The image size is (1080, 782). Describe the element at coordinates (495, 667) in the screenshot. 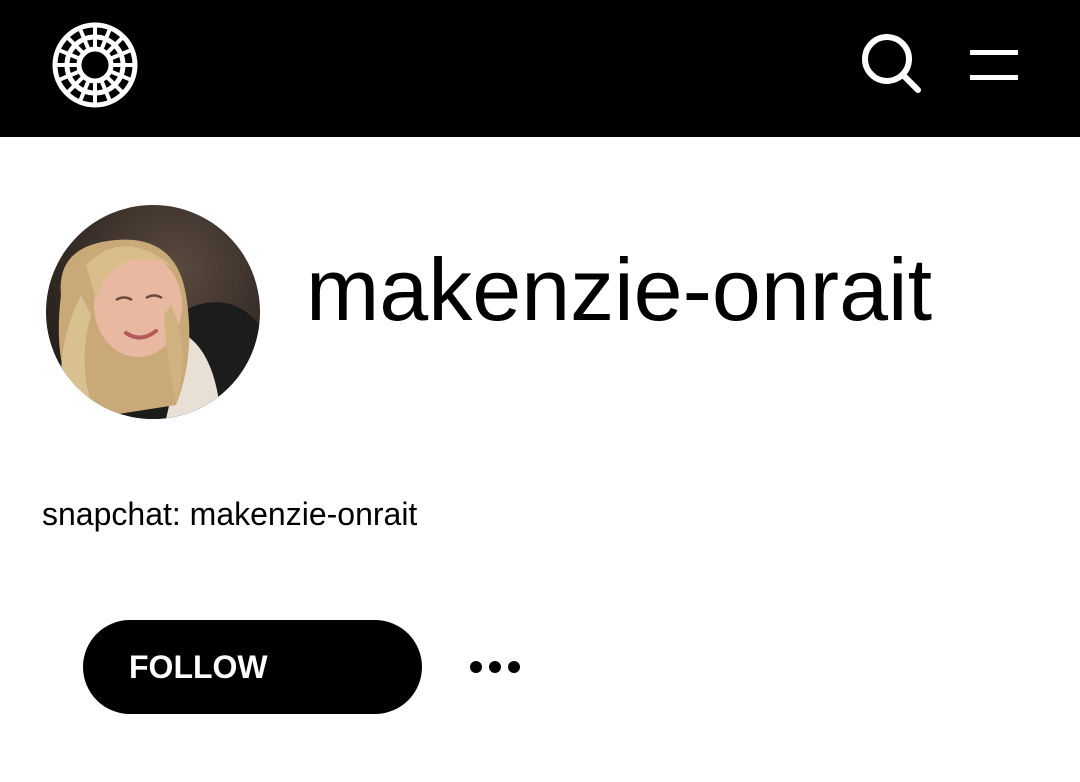

I see `more-options-icon` at that location.